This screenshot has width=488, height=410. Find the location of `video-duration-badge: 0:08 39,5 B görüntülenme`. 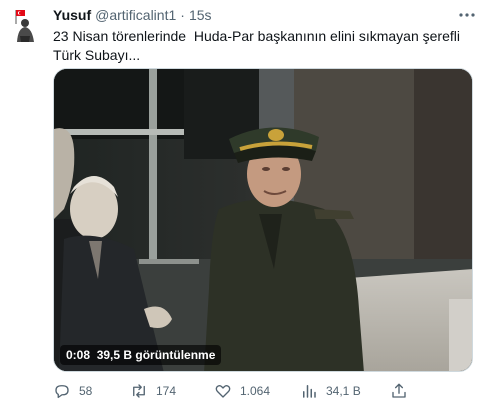

video-duration-badge: 0:08 39,5 B görüntülenme is located at coordinates (141, 355).